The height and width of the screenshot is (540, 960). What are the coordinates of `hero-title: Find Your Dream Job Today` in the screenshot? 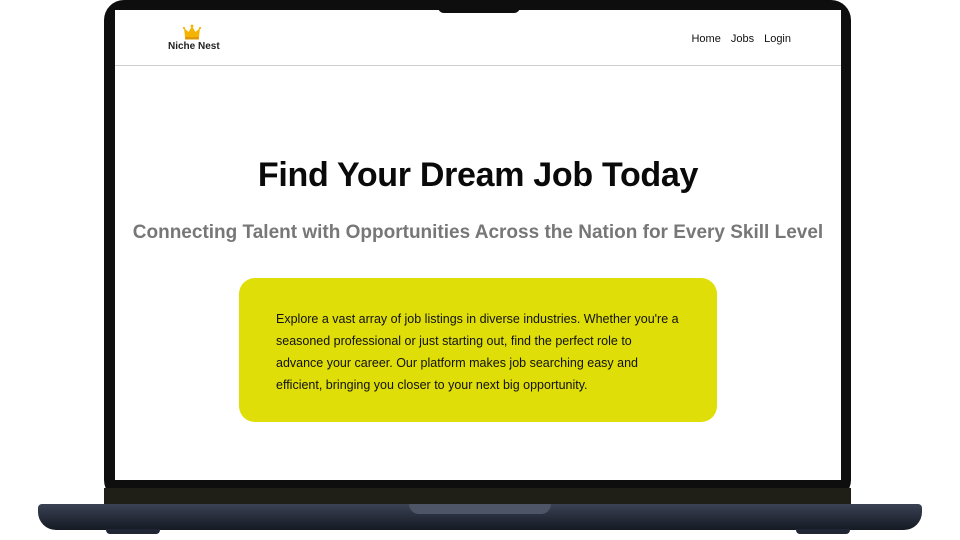 It's located at (478, 175).